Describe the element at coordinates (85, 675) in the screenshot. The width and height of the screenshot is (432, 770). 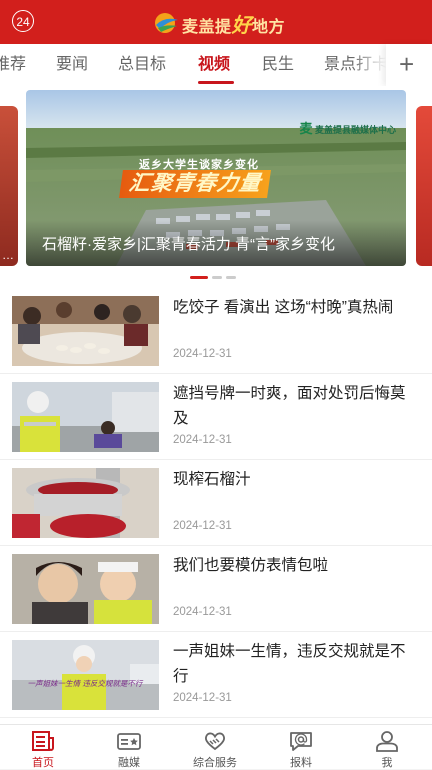
I see `police-officer-photo: 一声姐妹一生情 违反交规就是不行` at that location.